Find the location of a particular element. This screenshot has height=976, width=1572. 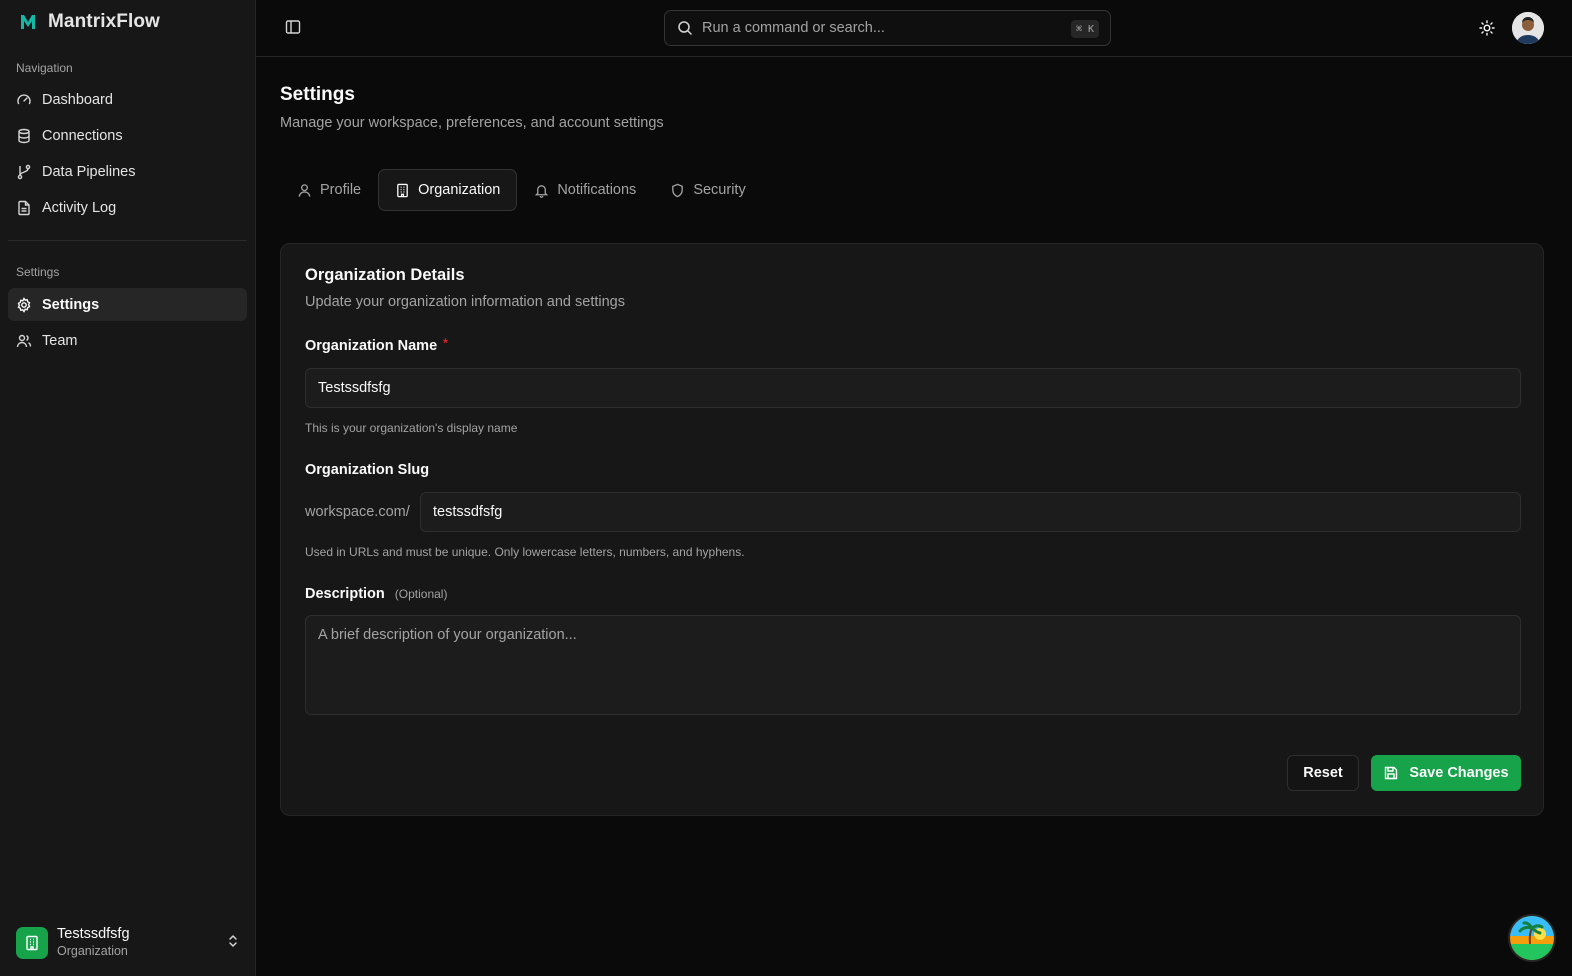

users-icon is located at coordinates (24, 340).